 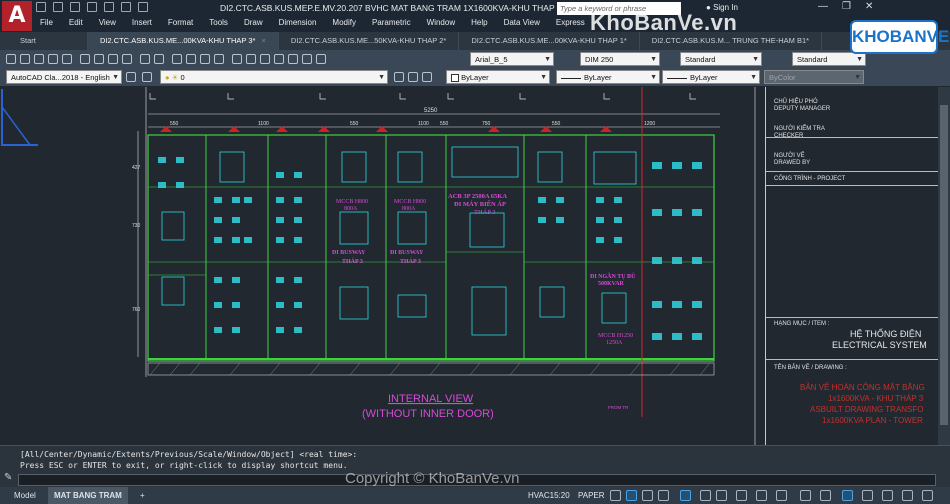 I want to click on color-select: ByLayer ▼, so click(x=498, y=77).